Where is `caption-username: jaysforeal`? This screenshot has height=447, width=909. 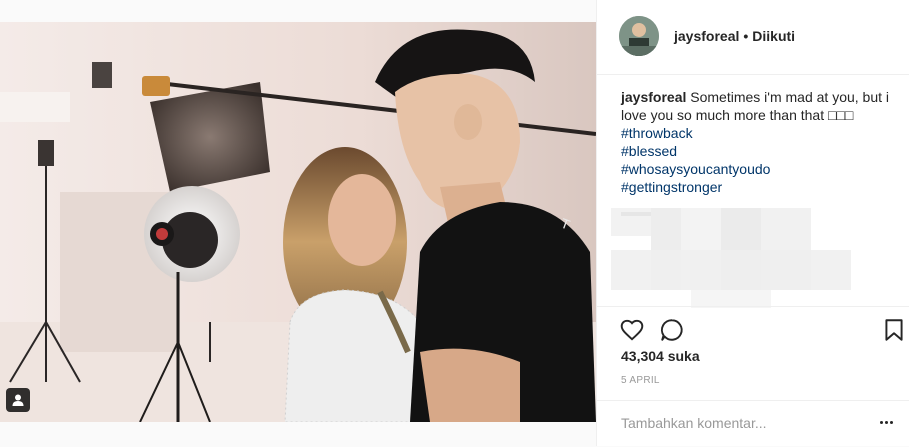 caption-username: jaysforeal is located at coordinates (653, 97).